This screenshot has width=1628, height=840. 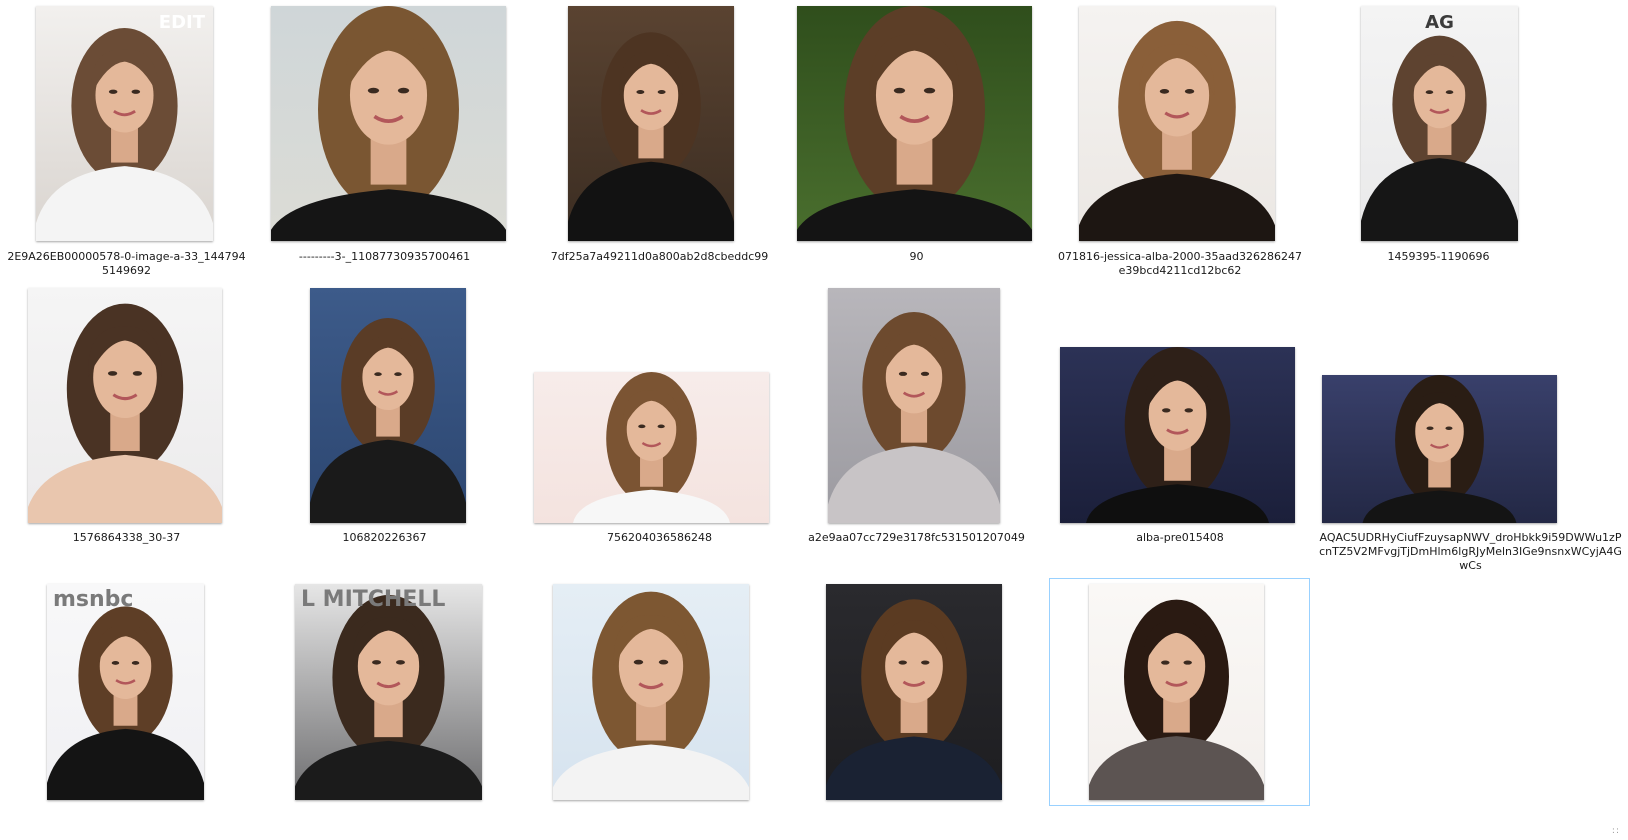 What do you see at coordinates (182, 22) in the screenshot?
I see `svg-text: EDIT` at bounding box center [182, 22].